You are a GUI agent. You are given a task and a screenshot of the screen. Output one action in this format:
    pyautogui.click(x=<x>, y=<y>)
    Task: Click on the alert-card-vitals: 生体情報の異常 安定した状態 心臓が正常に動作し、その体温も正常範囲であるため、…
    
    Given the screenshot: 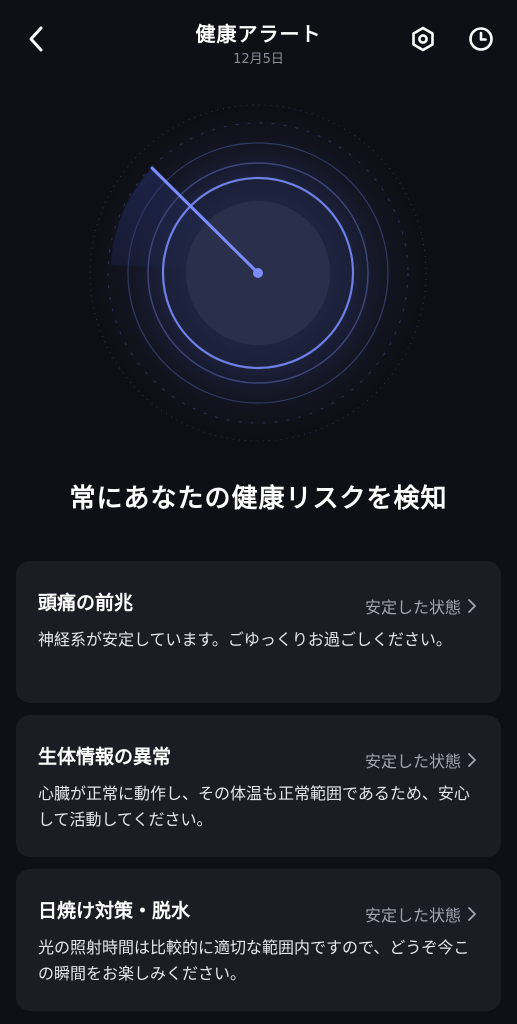 What is the action you would take?
    pyautogui.click(x=258, y=786)
    